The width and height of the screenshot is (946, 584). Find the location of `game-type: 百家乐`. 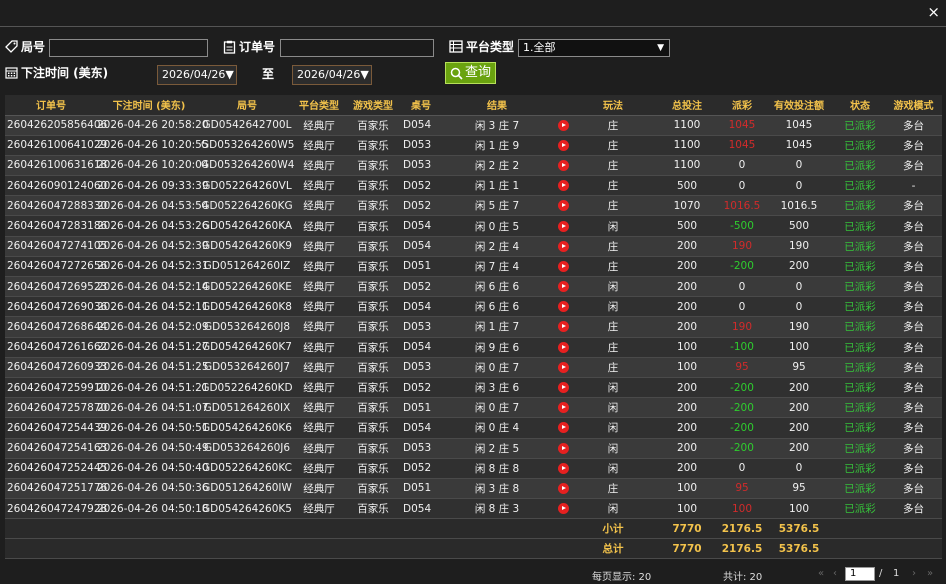

game-type: 百家乐 is located at coordinates (373, 367).